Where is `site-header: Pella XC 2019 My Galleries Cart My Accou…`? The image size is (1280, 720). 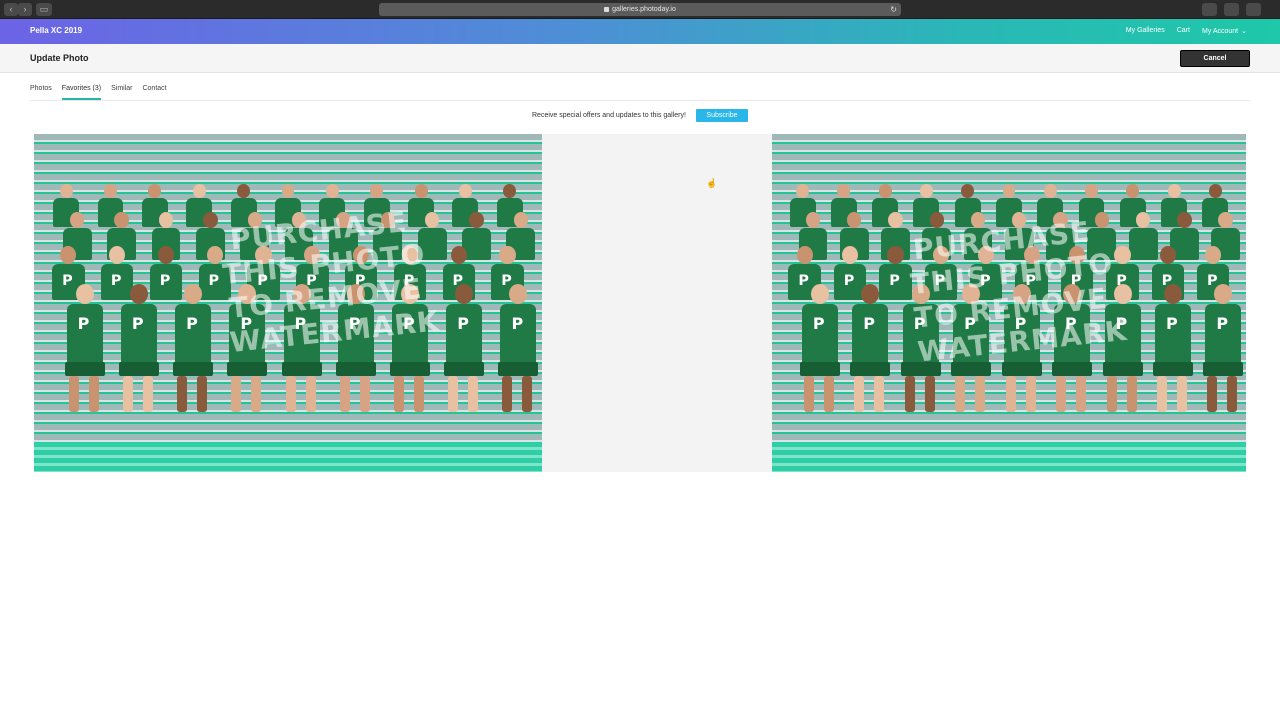
site-header: Pella XC 2019 My Galleries Cart My Accou… is located at coordinates (640, 31).